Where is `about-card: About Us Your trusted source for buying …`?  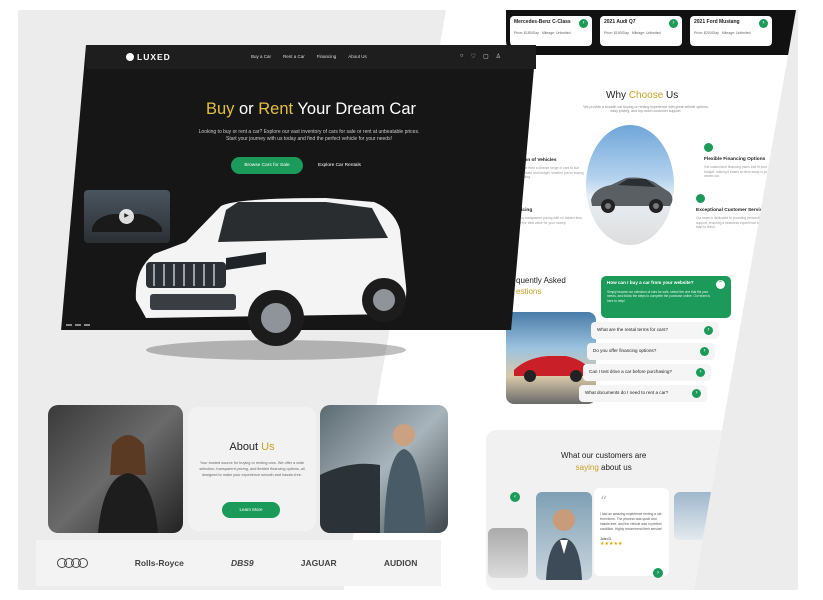 about-card: About Us Your trusted source for buying … is located at coordinates (252, 469).